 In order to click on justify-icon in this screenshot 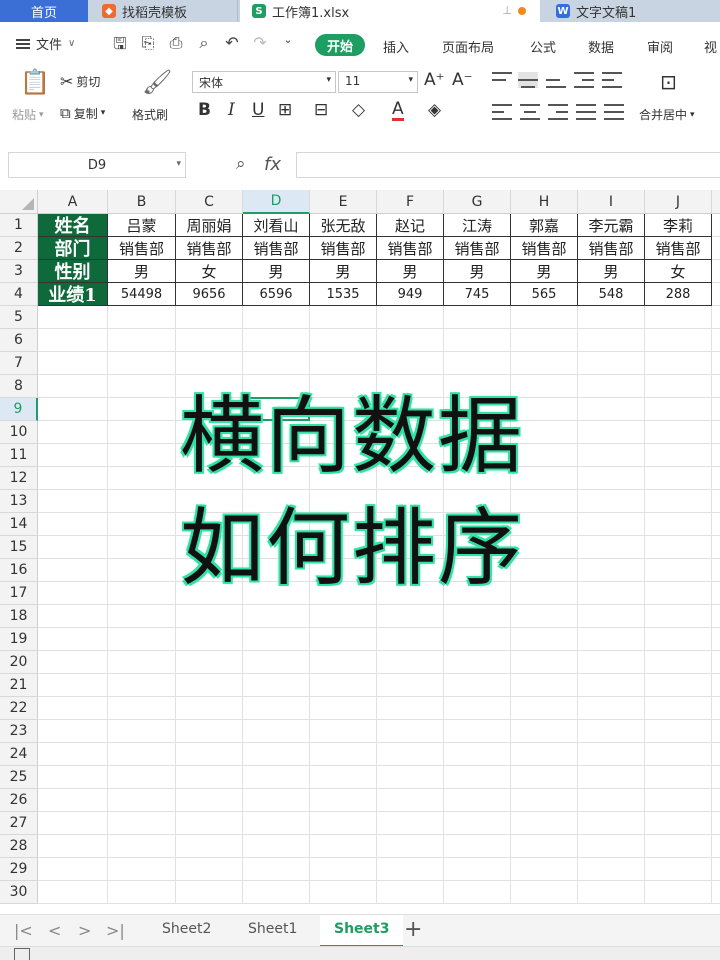, I will do `click(586, 112)`.